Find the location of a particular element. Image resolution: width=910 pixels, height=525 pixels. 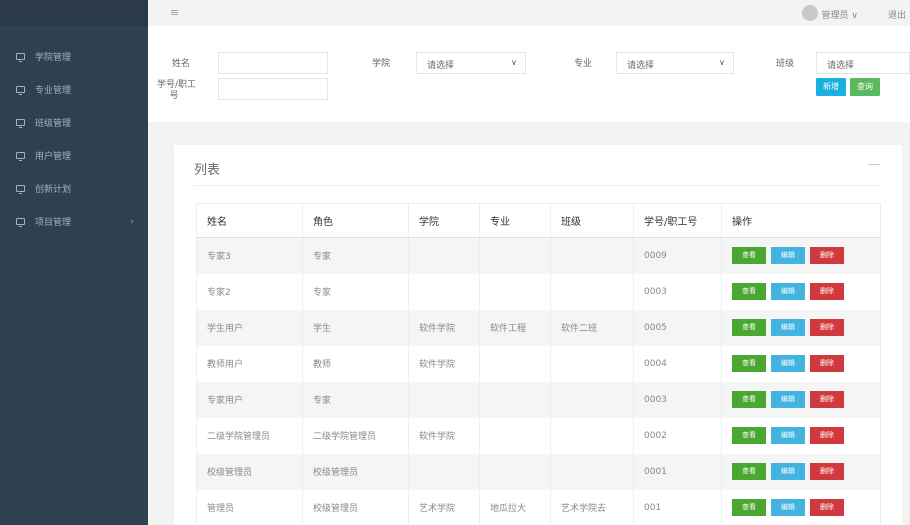

major-label: 专业 is located at coordinates (583, 64).